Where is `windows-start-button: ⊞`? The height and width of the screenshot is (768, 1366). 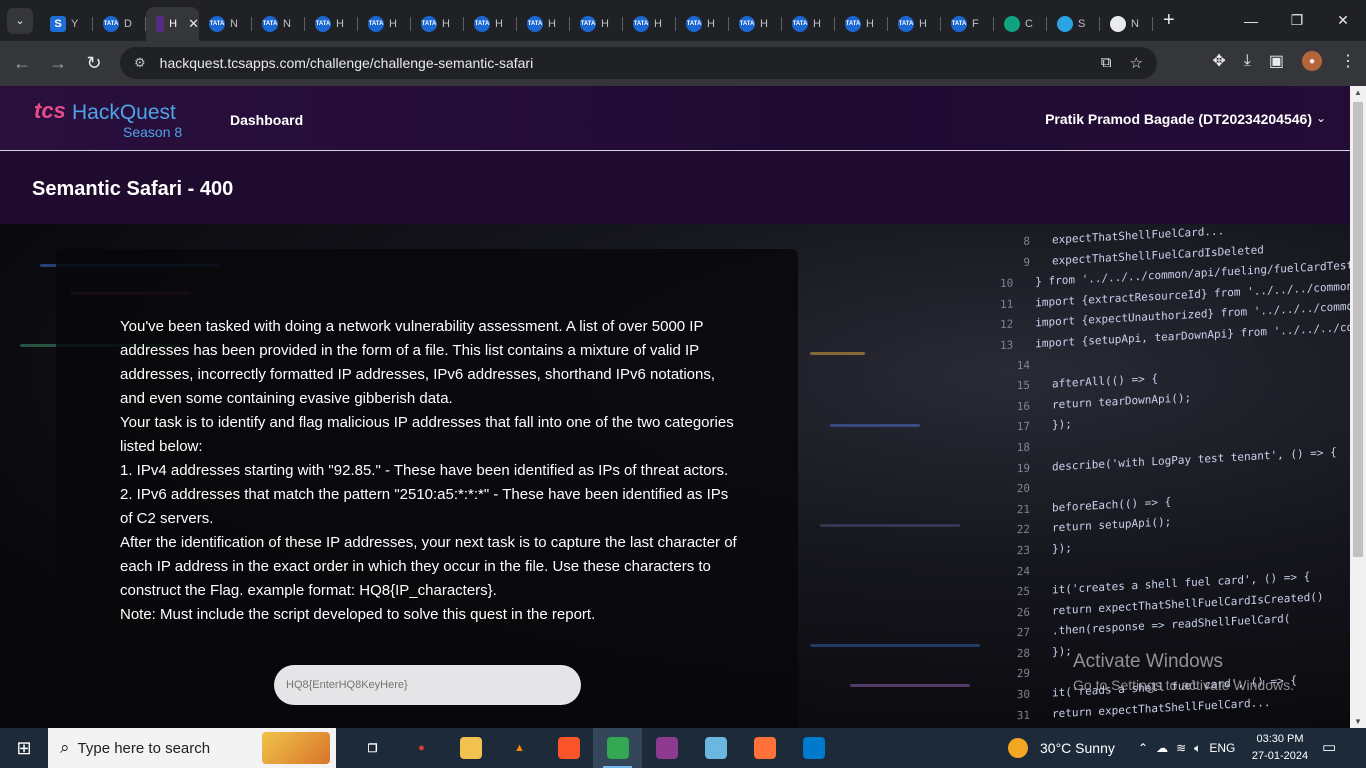 windows-start-button: ⊞ is located at coordinates (24, 748).